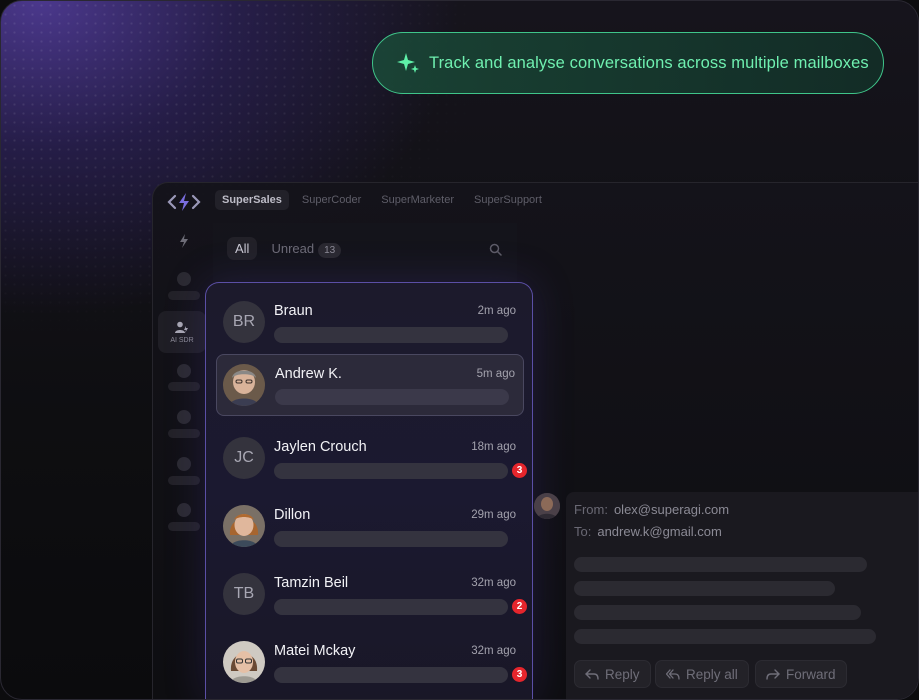  I want to click on filter-all: All, so click(242, 248).